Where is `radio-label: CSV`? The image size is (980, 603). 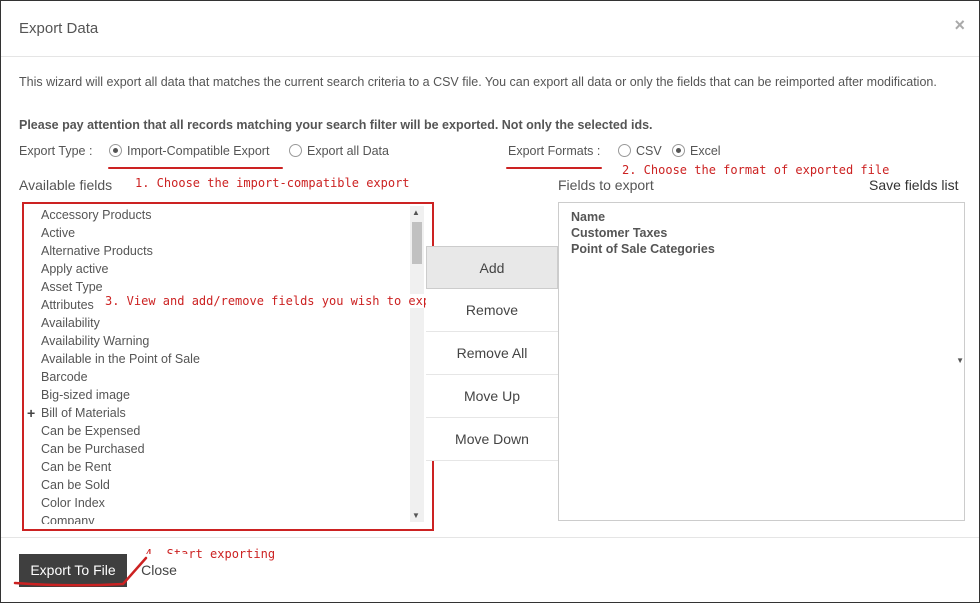
radio-label: CSV is located at coordinates (649, 151).